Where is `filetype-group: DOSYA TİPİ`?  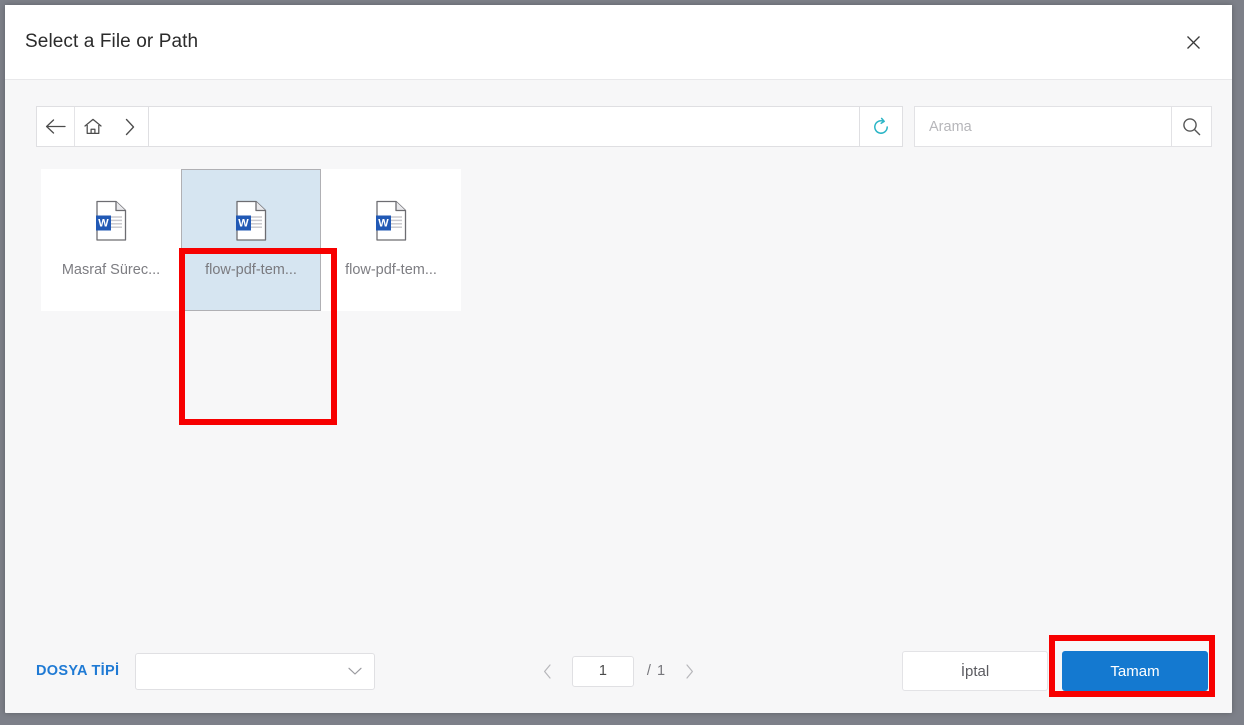 filetype-group: DOSYA TİPİ is located at coordinates (206, 671).